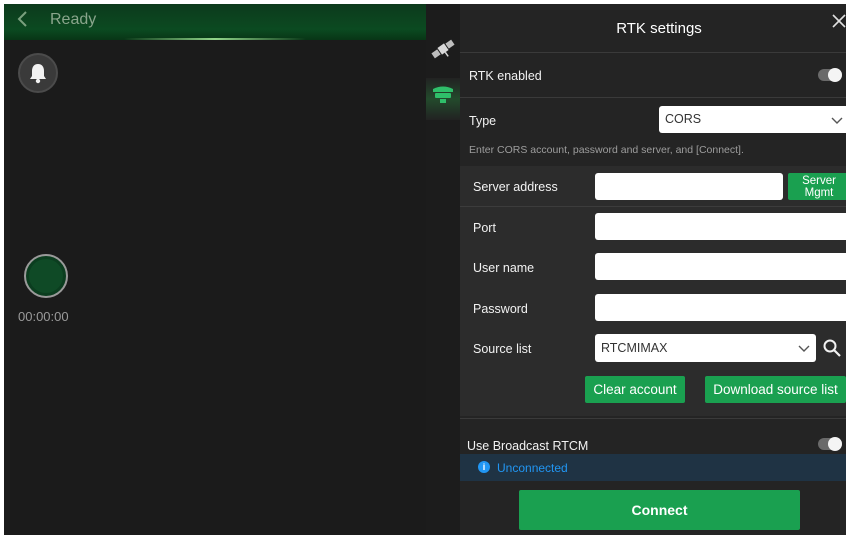  Describe the element at coordinates (515, 187) in the screenshot. I see `server-address-label: Server address` at that location.